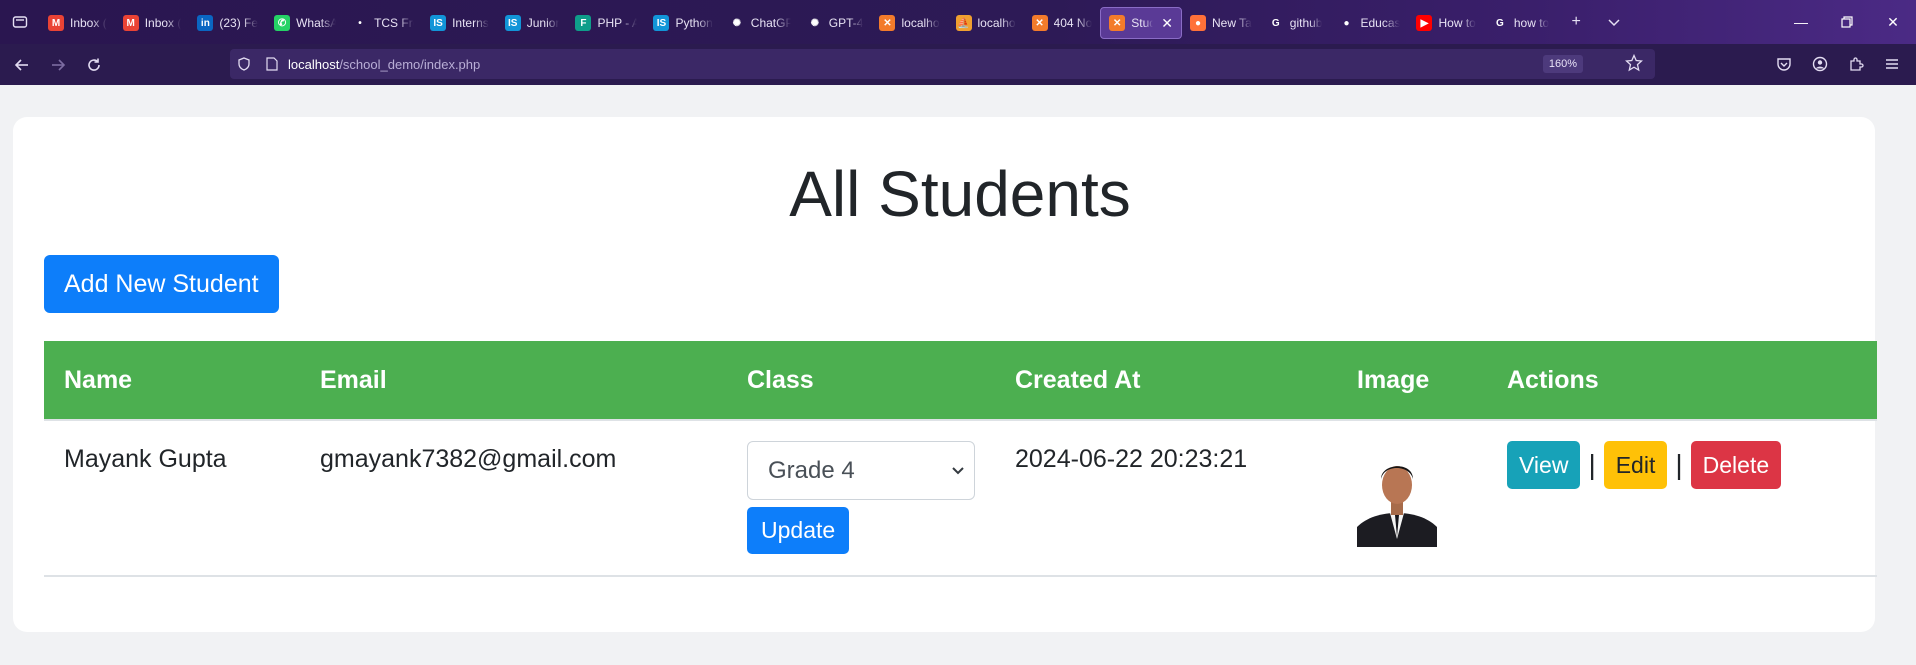 The width and height of the screenshot is (1916, 665). I want to click on arrow-right-icon, so click(59, 64).